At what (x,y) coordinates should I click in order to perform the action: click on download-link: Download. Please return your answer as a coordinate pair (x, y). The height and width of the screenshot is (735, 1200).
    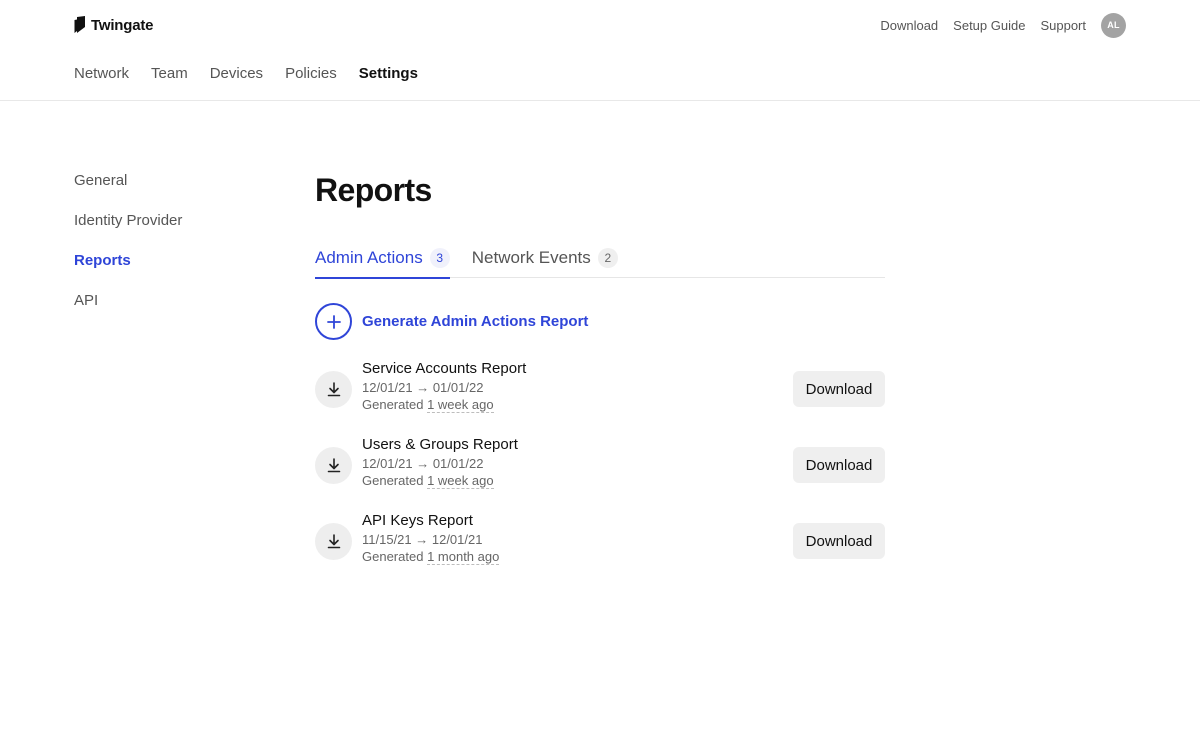
    Looking at the image, I should click on (909, 25).